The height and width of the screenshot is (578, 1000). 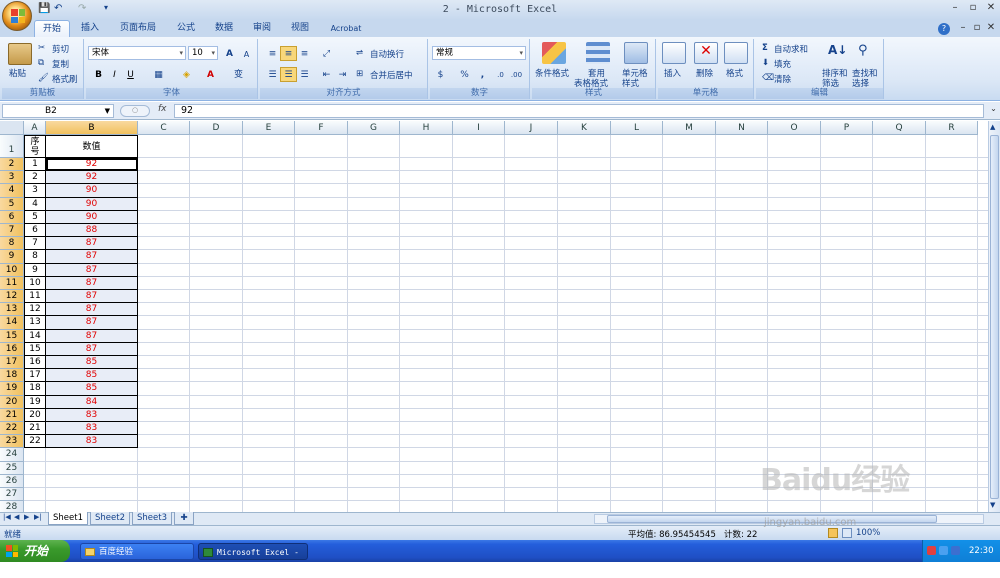 What do you see at coordinates (479, 128) in the screenshot?
I see `column-header-i: I` at bounding box center [479, 128].